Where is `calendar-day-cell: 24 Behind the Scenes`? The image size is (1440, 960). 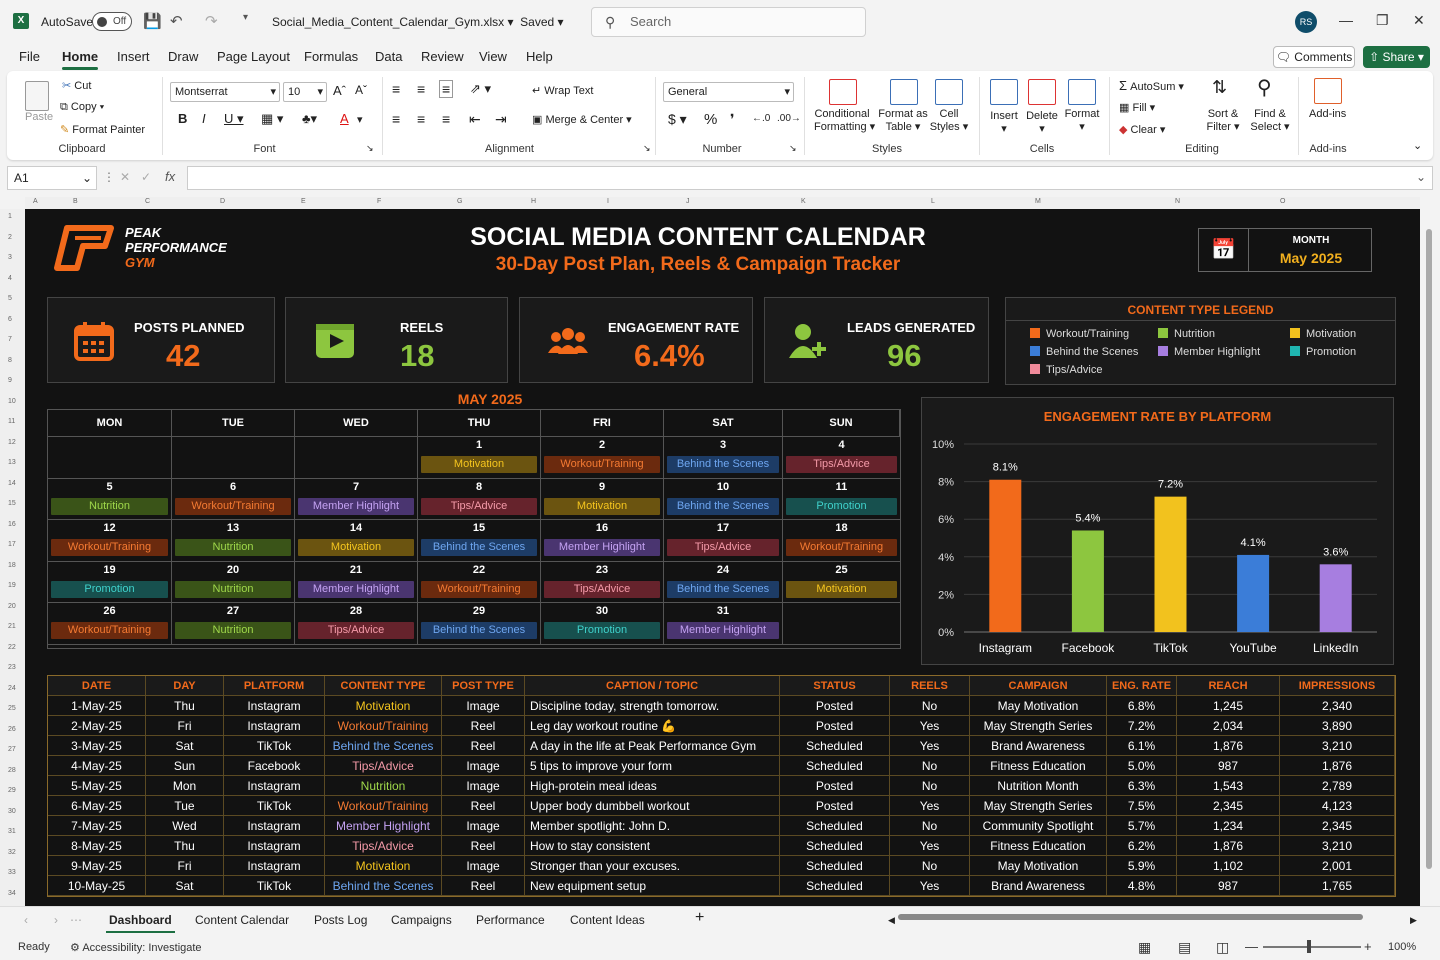
calendar-day-cell: 24 Behind the Scenes is located at coordinates (723, 582).